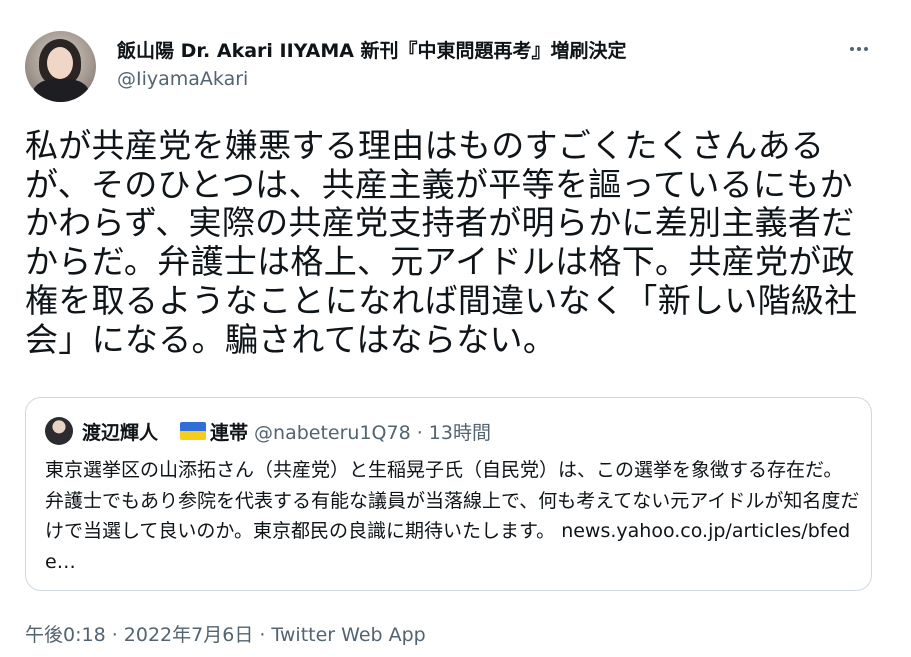  Describe the element at coordinates (372, 431) in the screenshot. I see `quoted-handle-time: @nabeteru1Q78 · 13時間` at that location.